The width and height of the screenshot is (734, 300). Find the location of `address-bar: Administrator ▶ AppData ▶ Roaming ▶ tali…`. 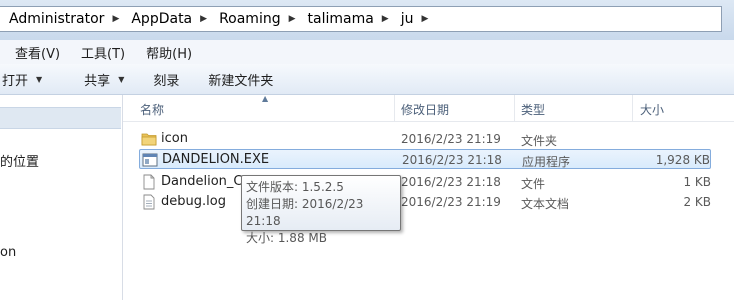

address-bar: Administrator ▶ AppData ▶ Roaming ▶ tali… is located at coordinates (361, 19).